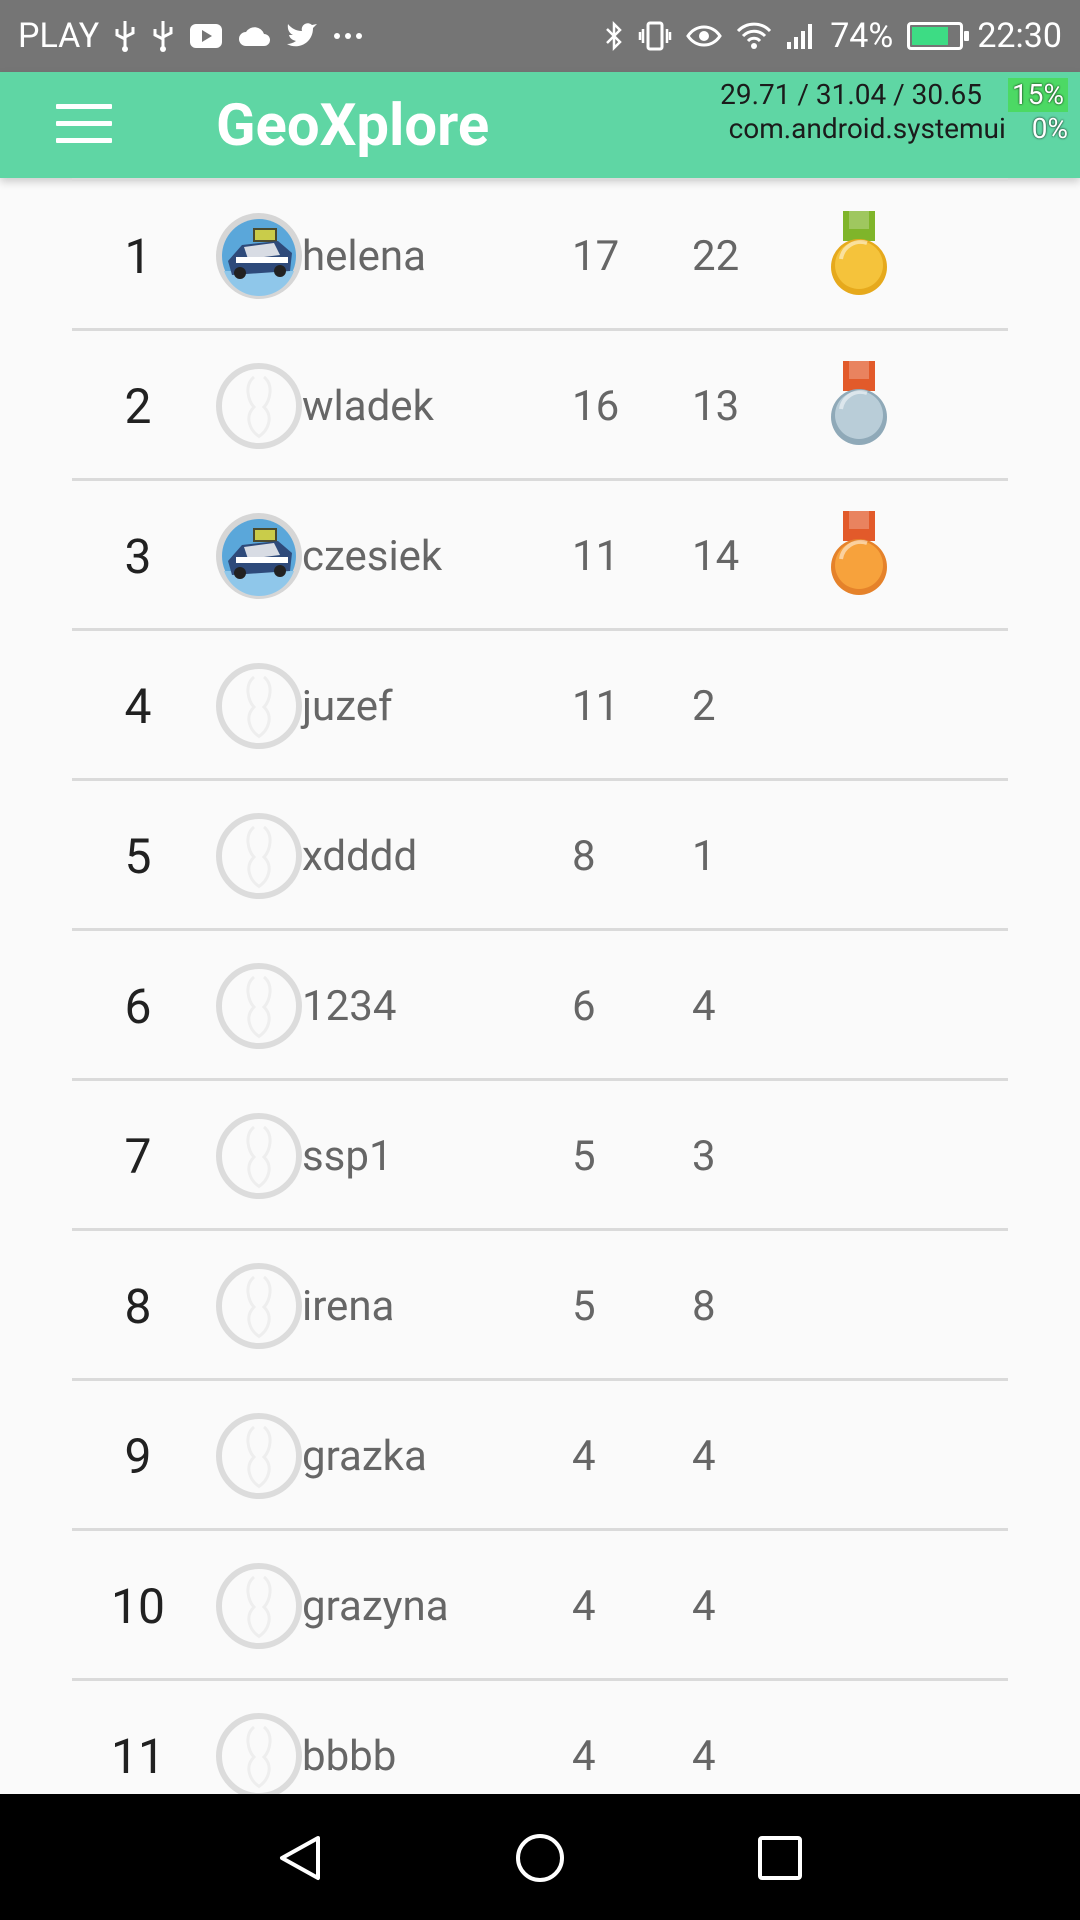 The width and height of the screenshot is (1080, 1920). Describe the element at coordinates (349, 1756) in the screenshot. I see `player-name: bbbb` at that location.